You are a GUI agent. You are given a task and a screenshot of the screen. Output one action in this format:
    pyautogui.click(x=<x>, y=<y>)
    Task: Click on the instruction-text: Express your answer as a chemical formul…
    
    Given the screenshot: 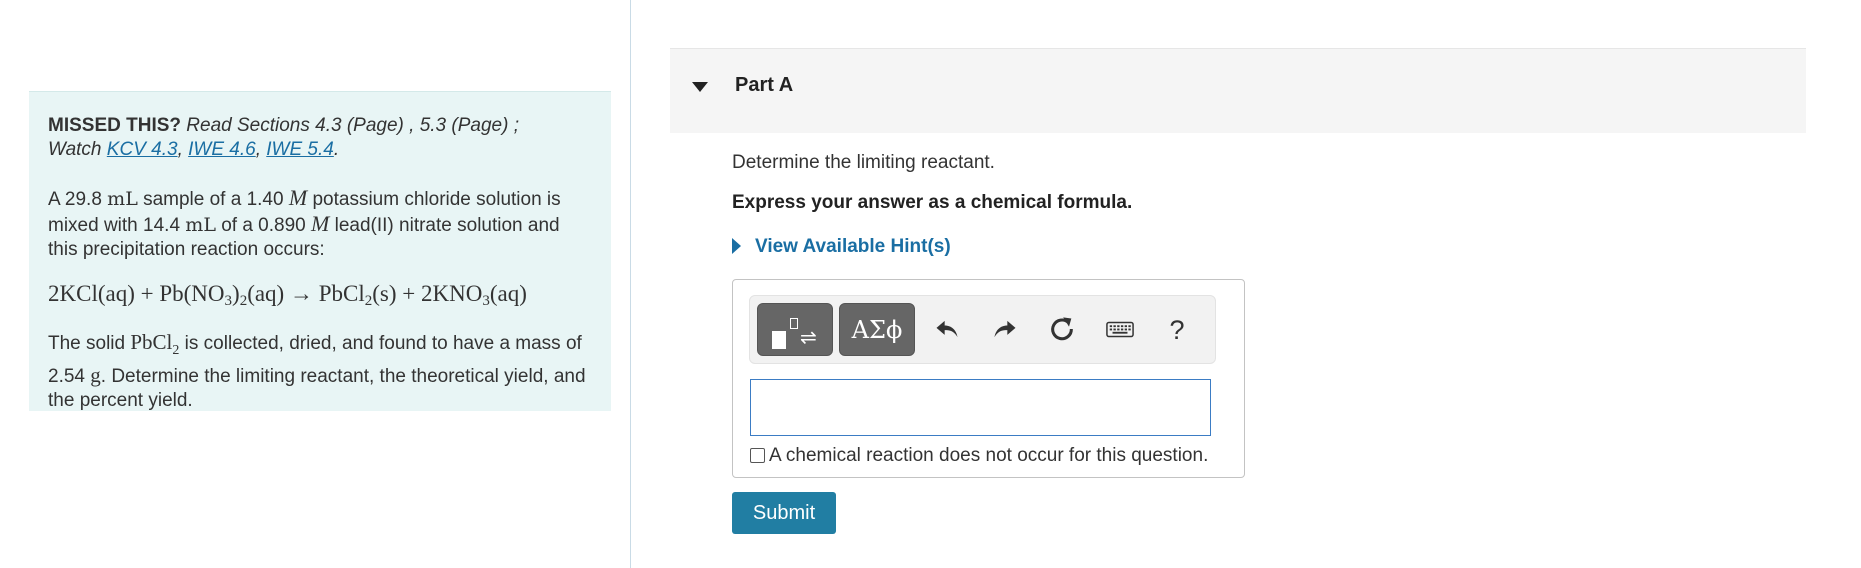 What is the action you would take?
    pyautogui.click(x=932, y=202)
    